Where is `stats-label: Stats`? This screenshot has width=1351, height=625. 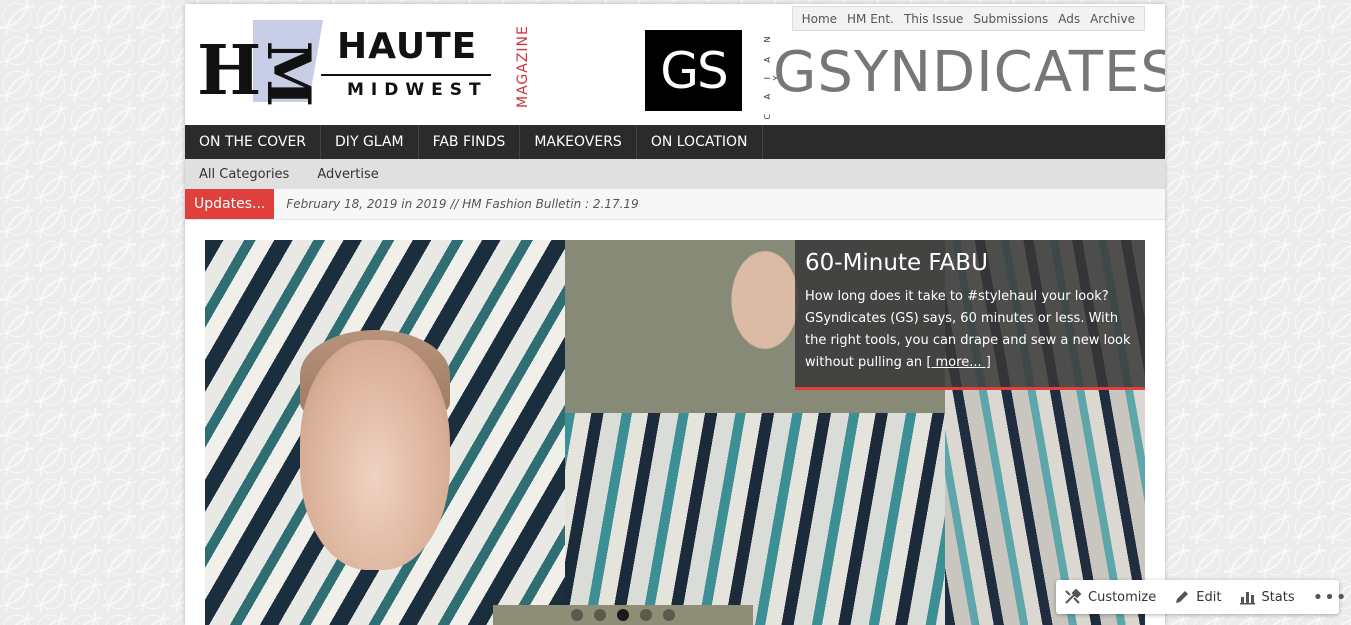 stats-label: Stats is located at coordinates (1278, 597).